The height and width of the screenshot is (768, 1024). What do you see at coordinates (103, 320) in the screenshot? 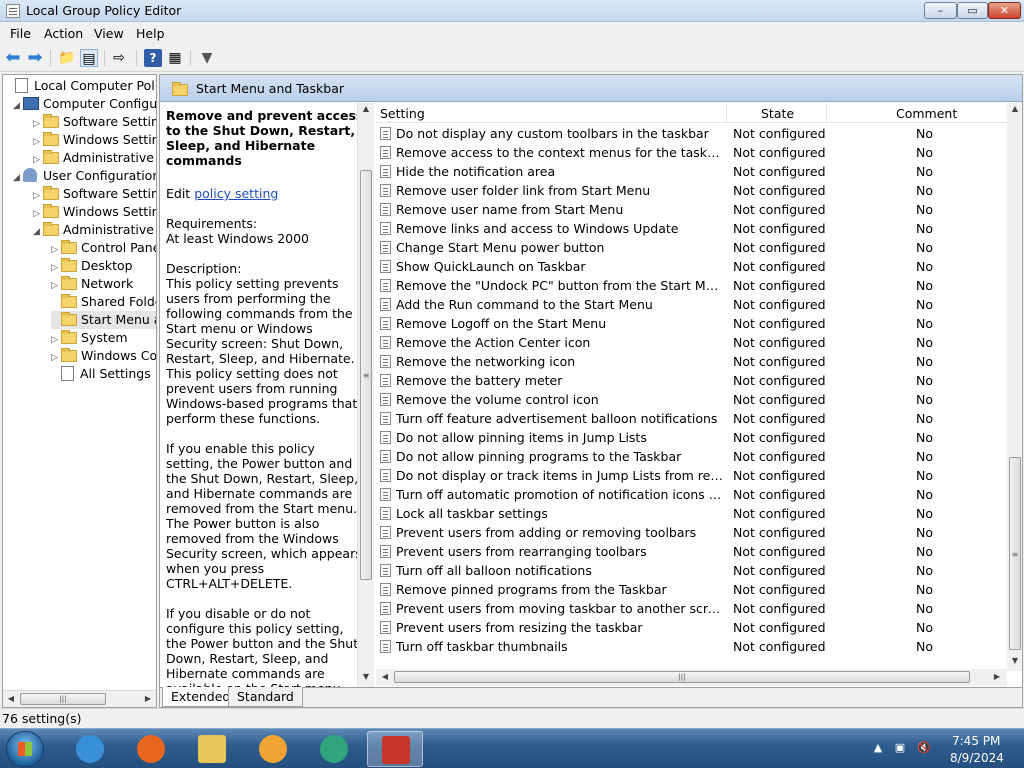
I see `tree-node: Start Menu ar` at bounding box center [103, 320].